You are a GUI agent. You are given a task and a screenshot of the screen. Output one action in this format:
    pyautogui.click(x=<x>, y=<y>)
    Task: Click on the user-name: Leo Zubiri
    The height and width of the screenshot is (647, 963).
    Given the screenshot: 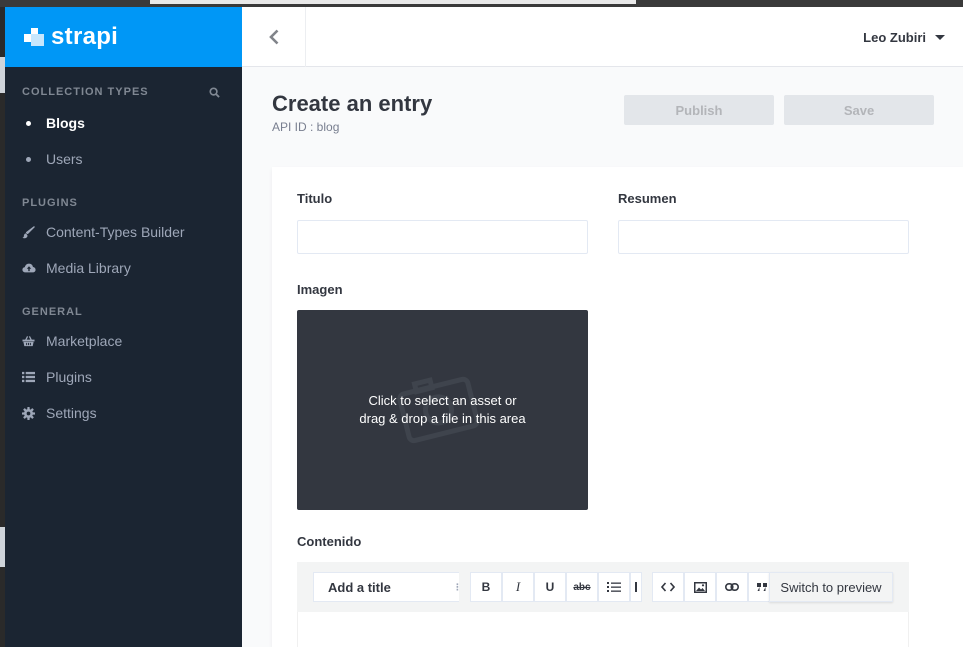 What is the action you would take?
    pyautogui.click(x=894, y=37)
    